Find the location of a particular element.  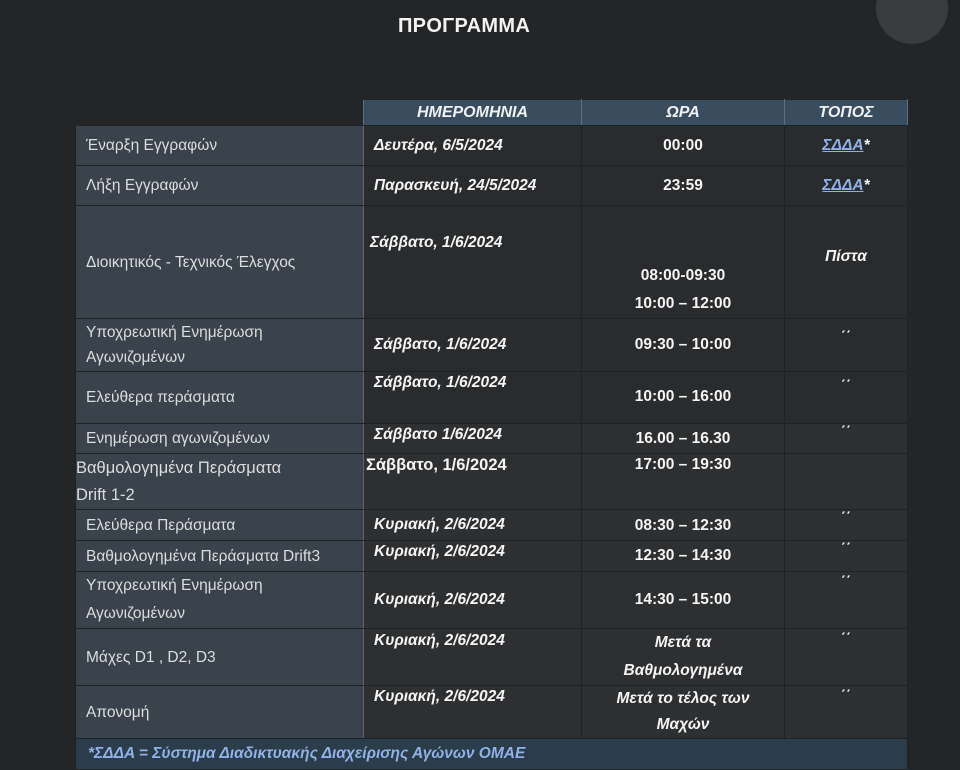

time-cell: 17:00 – 19:30 is located at coordinates (683, 481).